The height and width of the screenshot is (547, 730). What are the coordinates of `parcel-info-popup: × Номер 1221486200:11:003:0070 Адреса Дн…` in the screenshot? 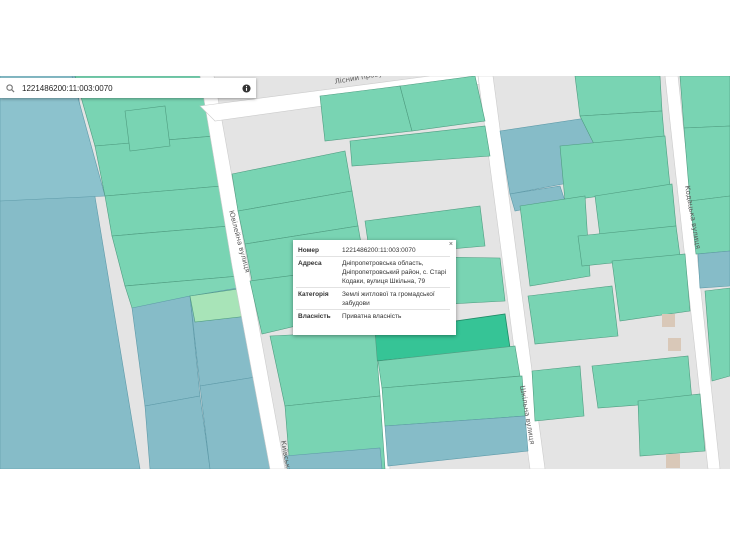 It's located at (374, 287).